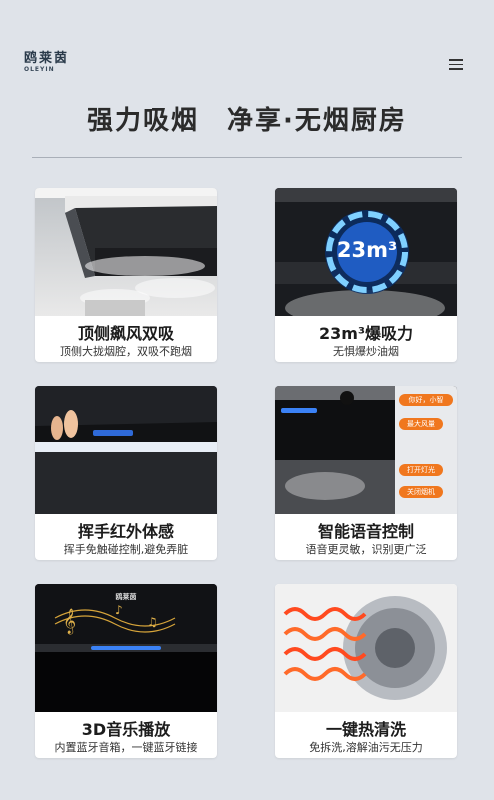 The height and width of the screenshot is (800, 494). I want to click on feature-subtitle: 挥手免触碰控制,避免弄脏, so click(126, 549).